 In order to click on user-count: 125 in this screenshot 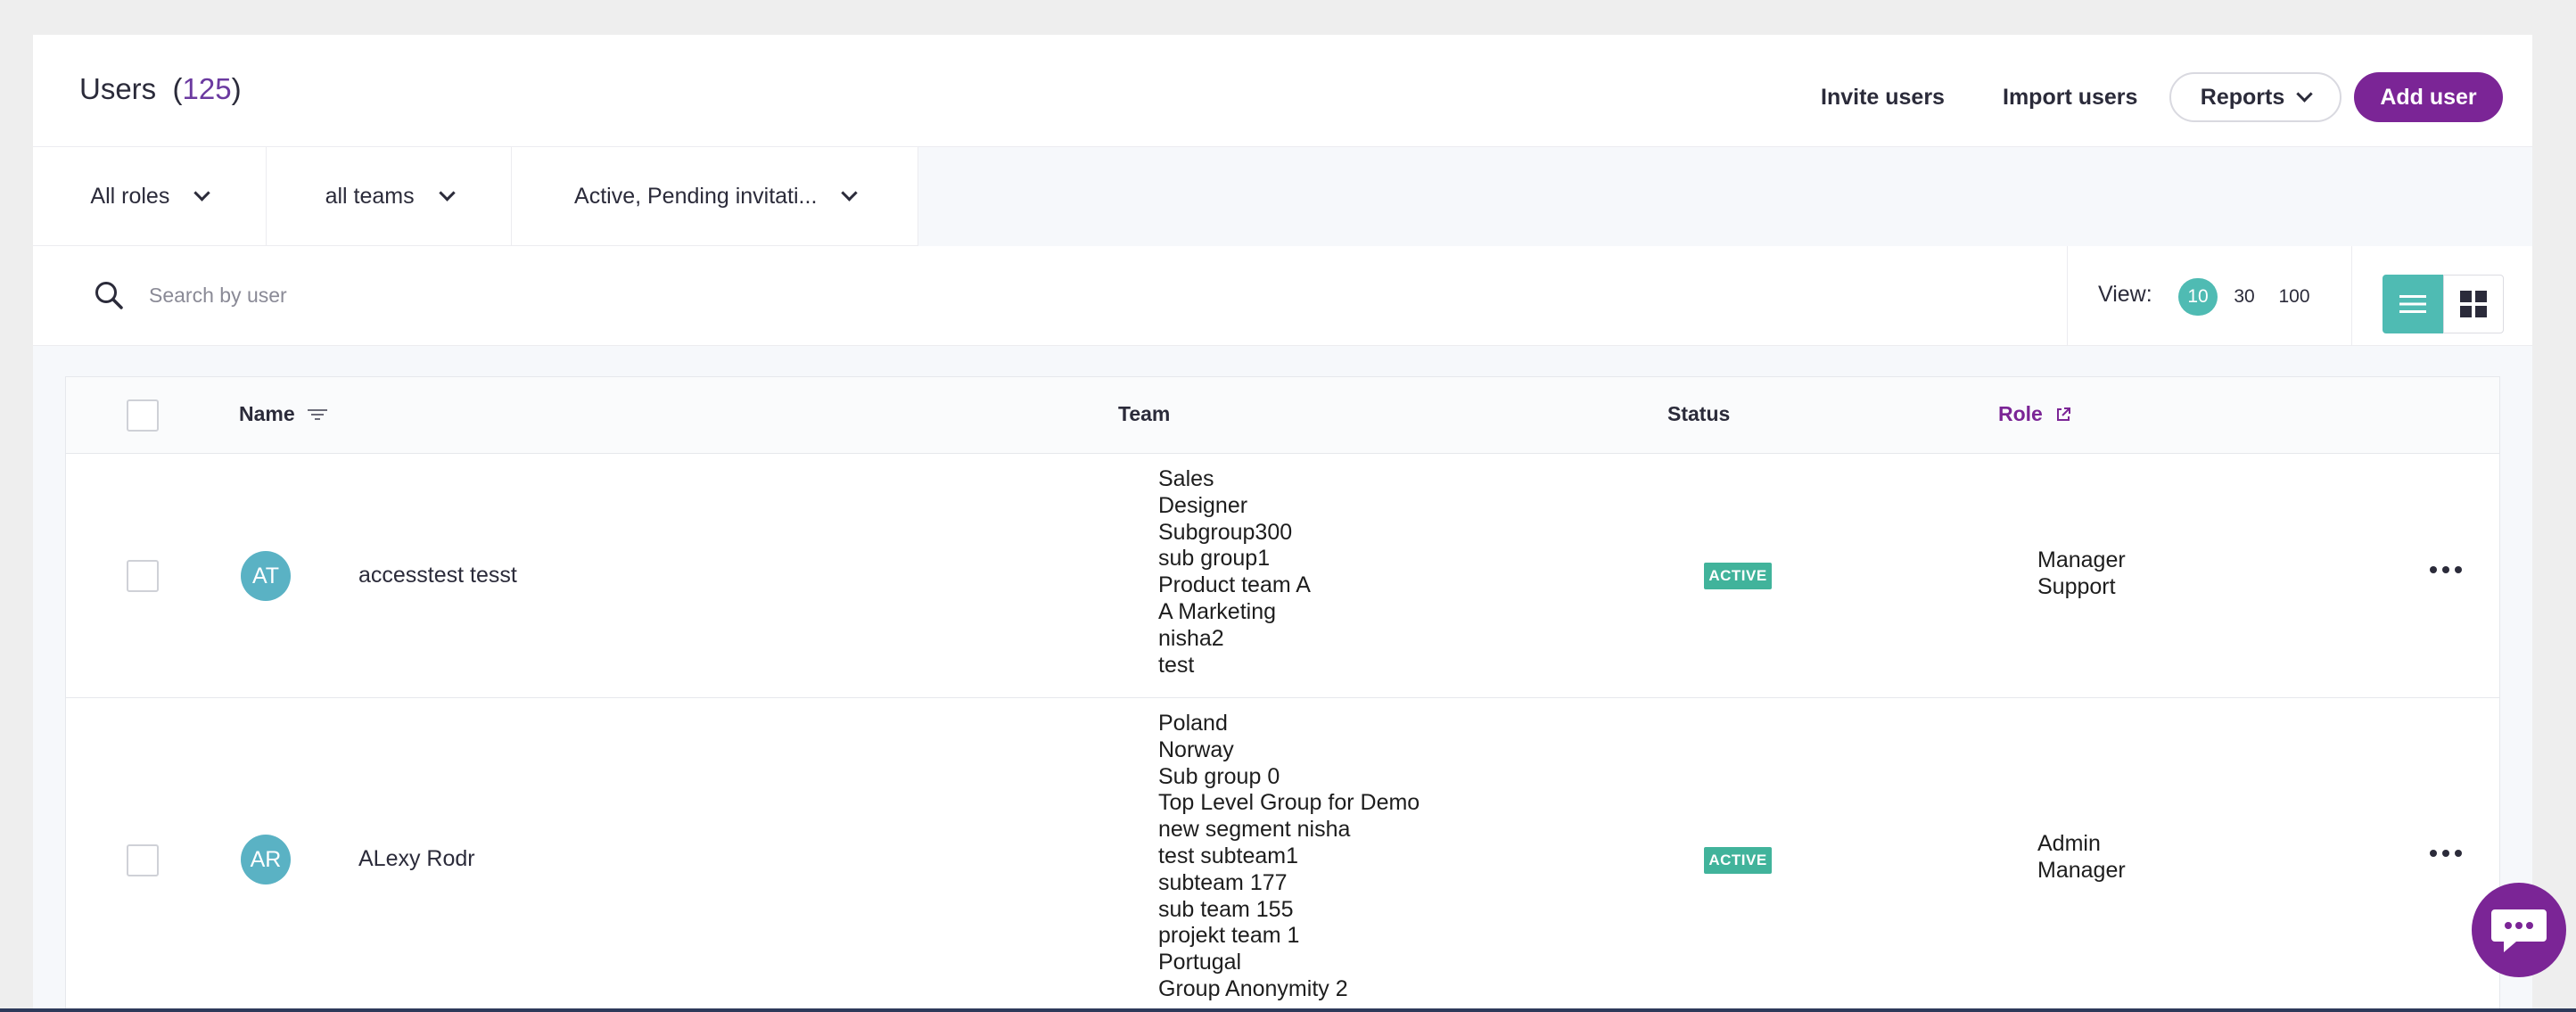, I will do `click(207, 88)`.